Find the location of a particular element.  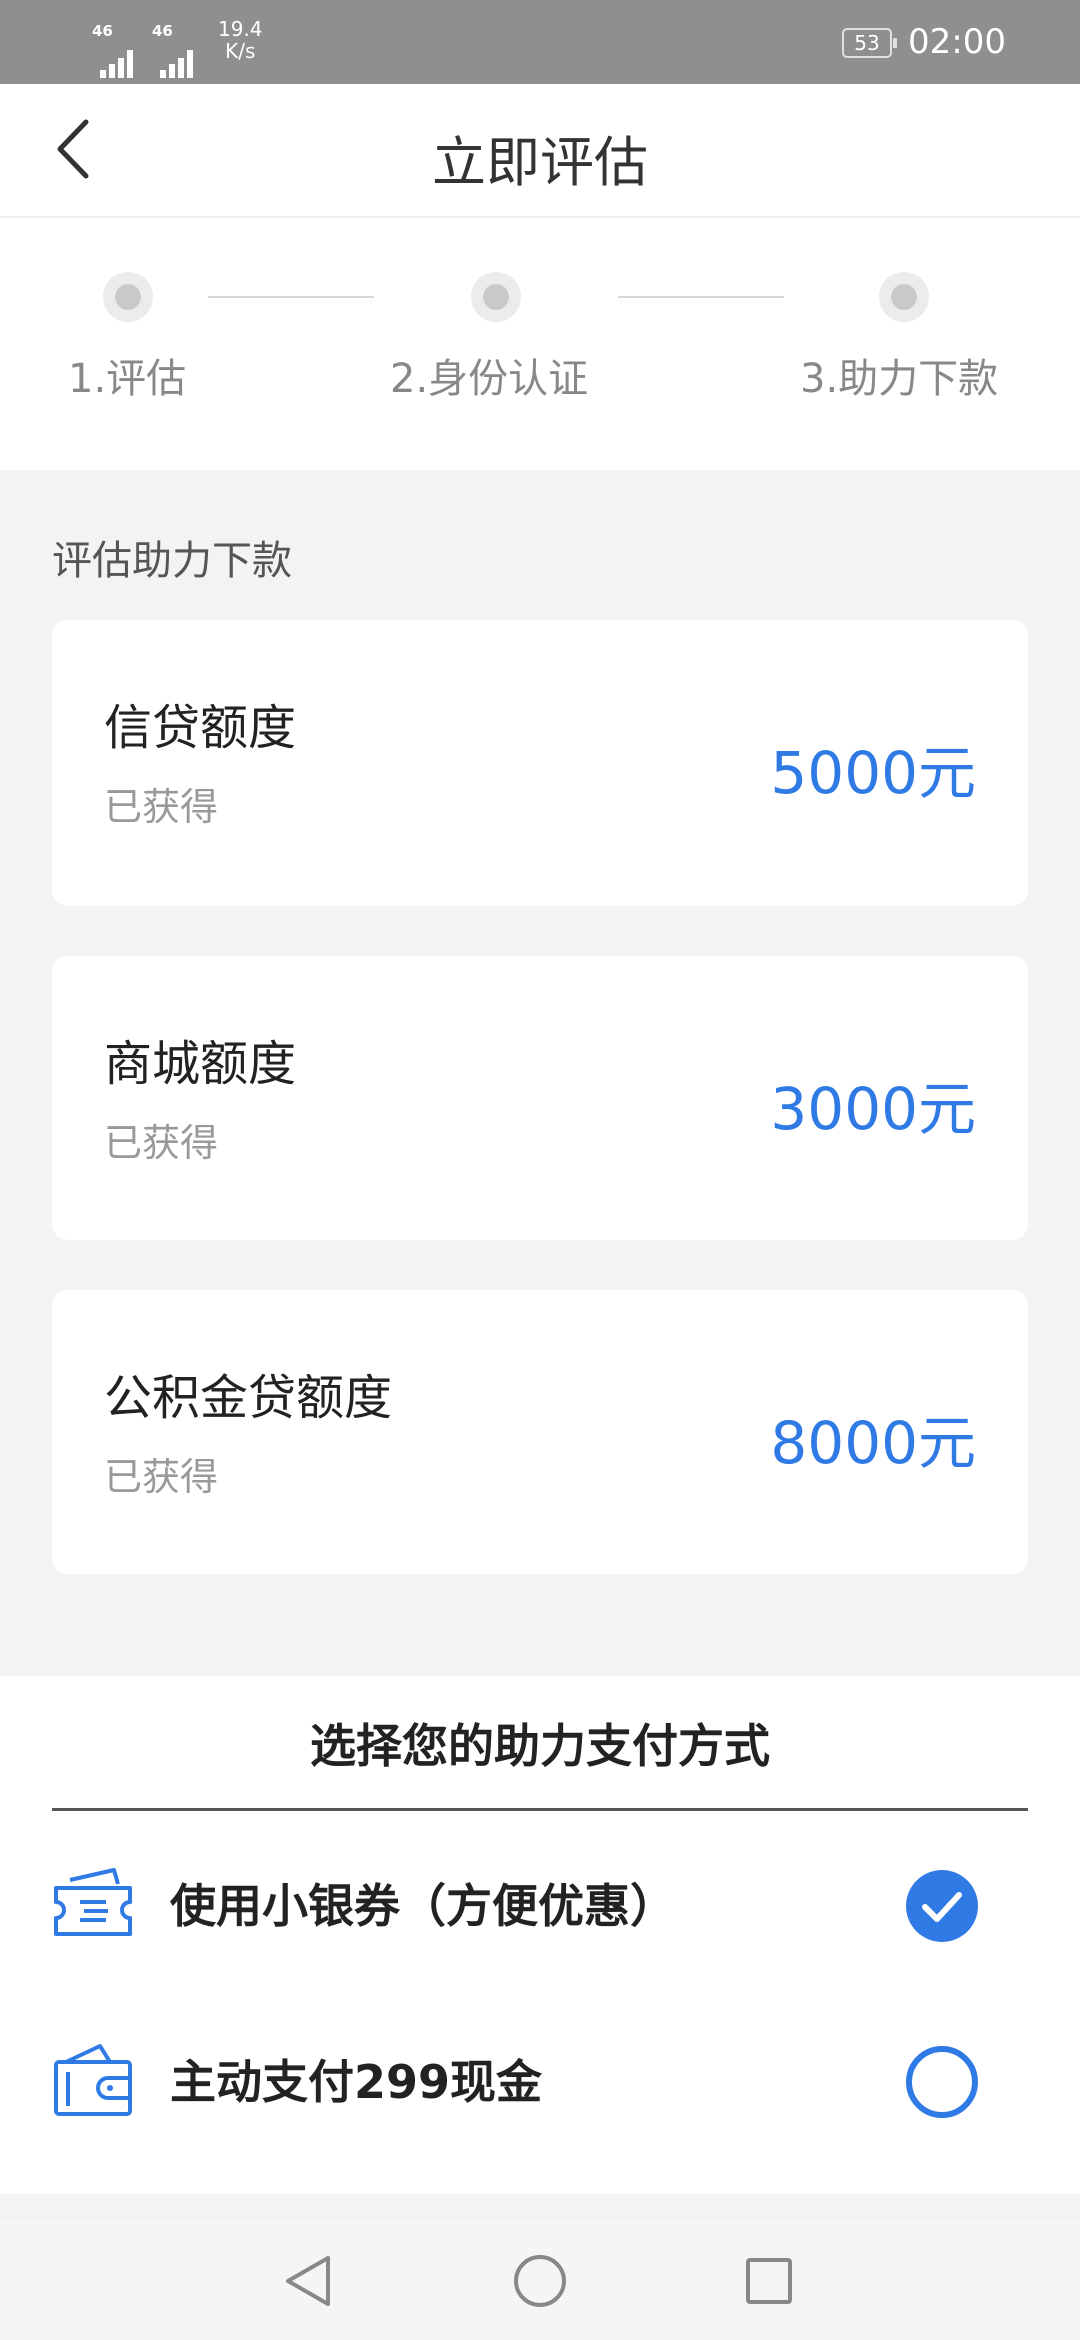

wallet-icon is located at coordinates (93, 2081).